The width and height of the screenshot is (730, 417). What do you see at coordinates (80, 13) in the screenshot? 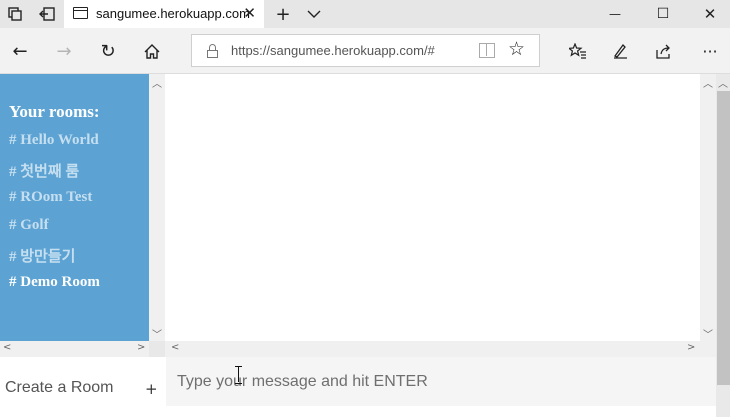
I see `page-icon` at bounding box center [80, 13].